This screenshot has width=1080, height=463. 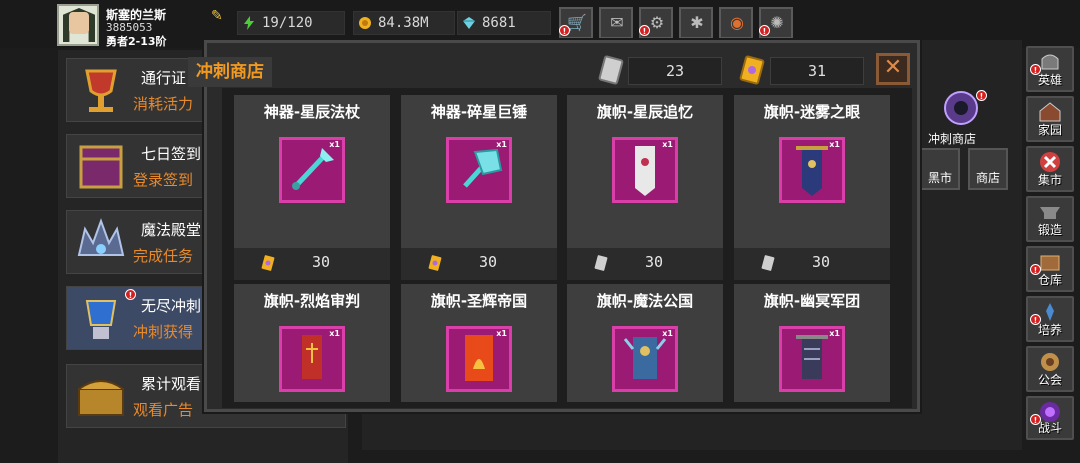 What do you see at coordinates (136, 41) in the screenshot?
I see `player-rank: 勇者2-13阶` at bounding box center [136, 41].